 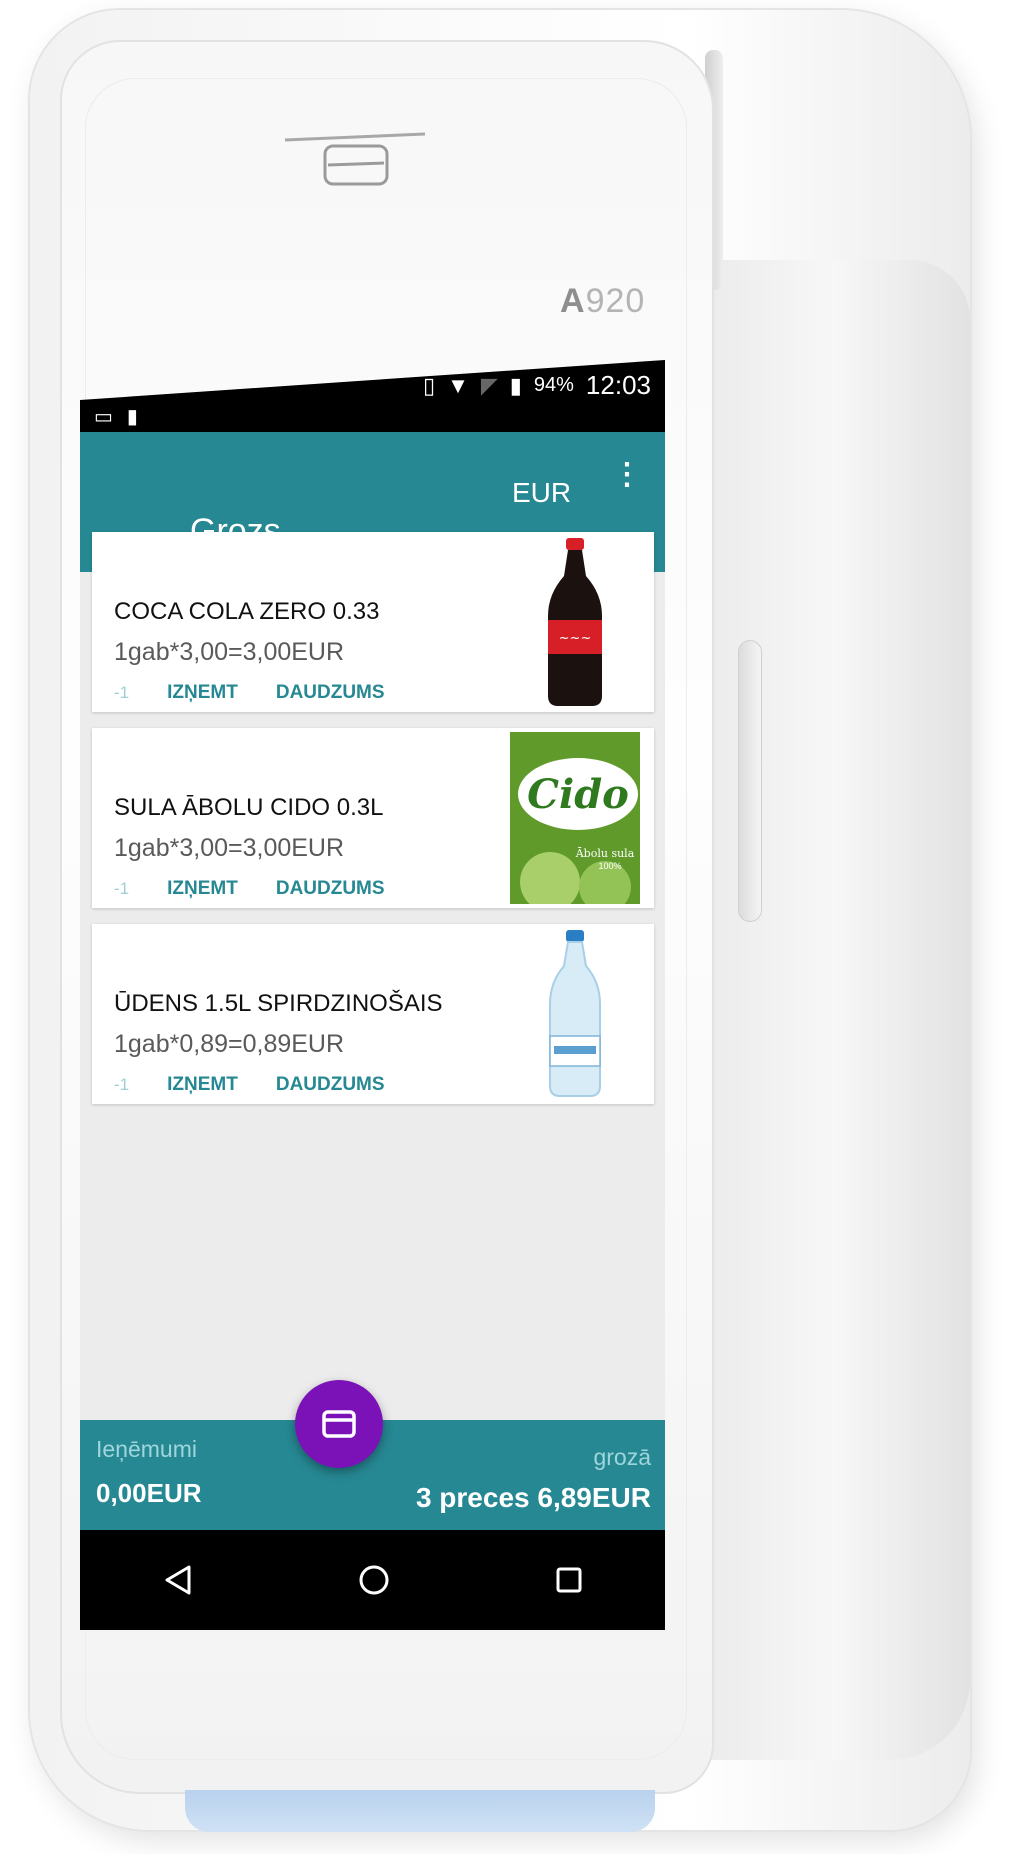 I want to click on recents-square-icon, so click(x=569, y=1580).